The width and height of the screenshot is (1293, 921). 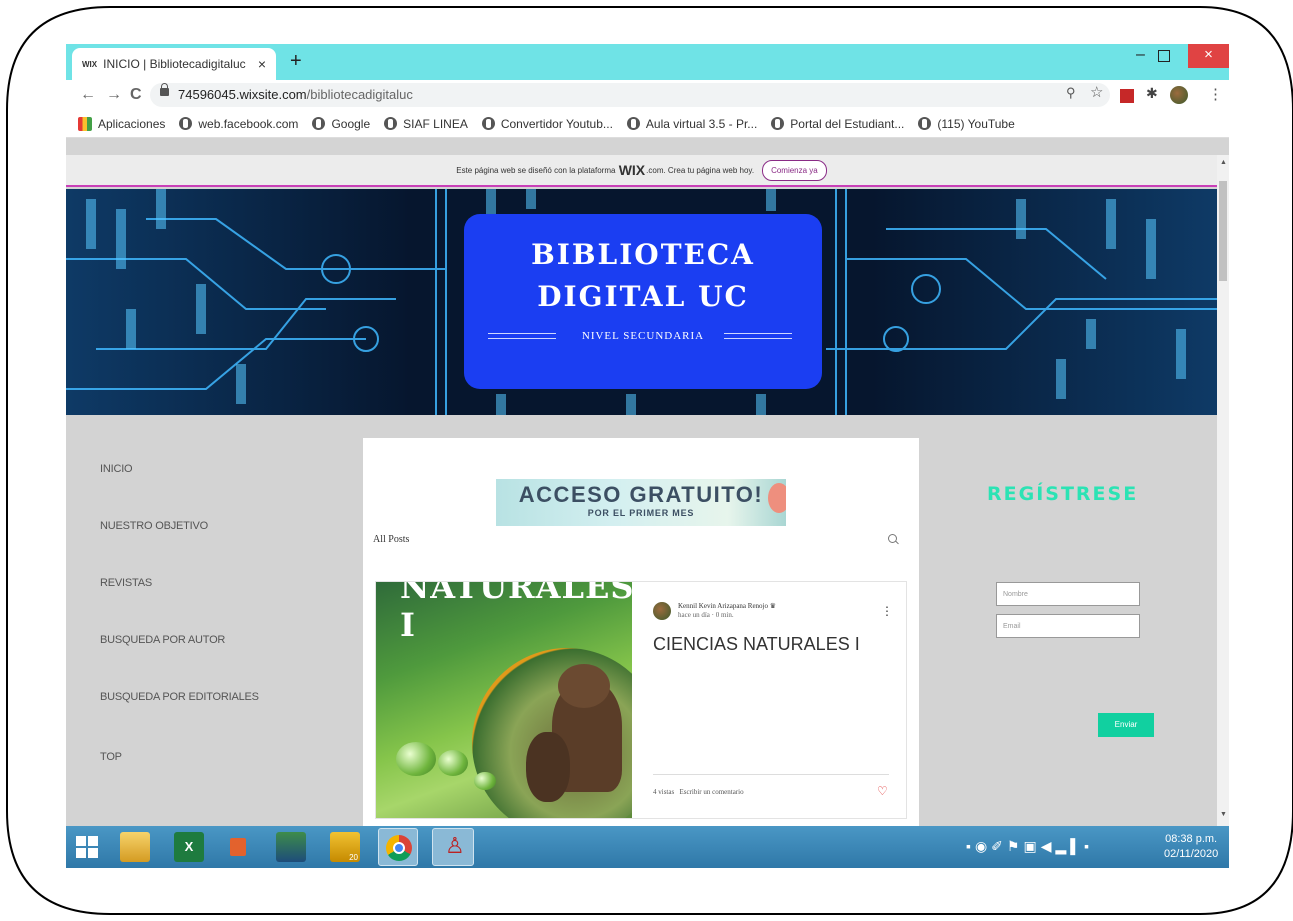 I want to click on window-maximize-icon, so click(x=1164, y=56).